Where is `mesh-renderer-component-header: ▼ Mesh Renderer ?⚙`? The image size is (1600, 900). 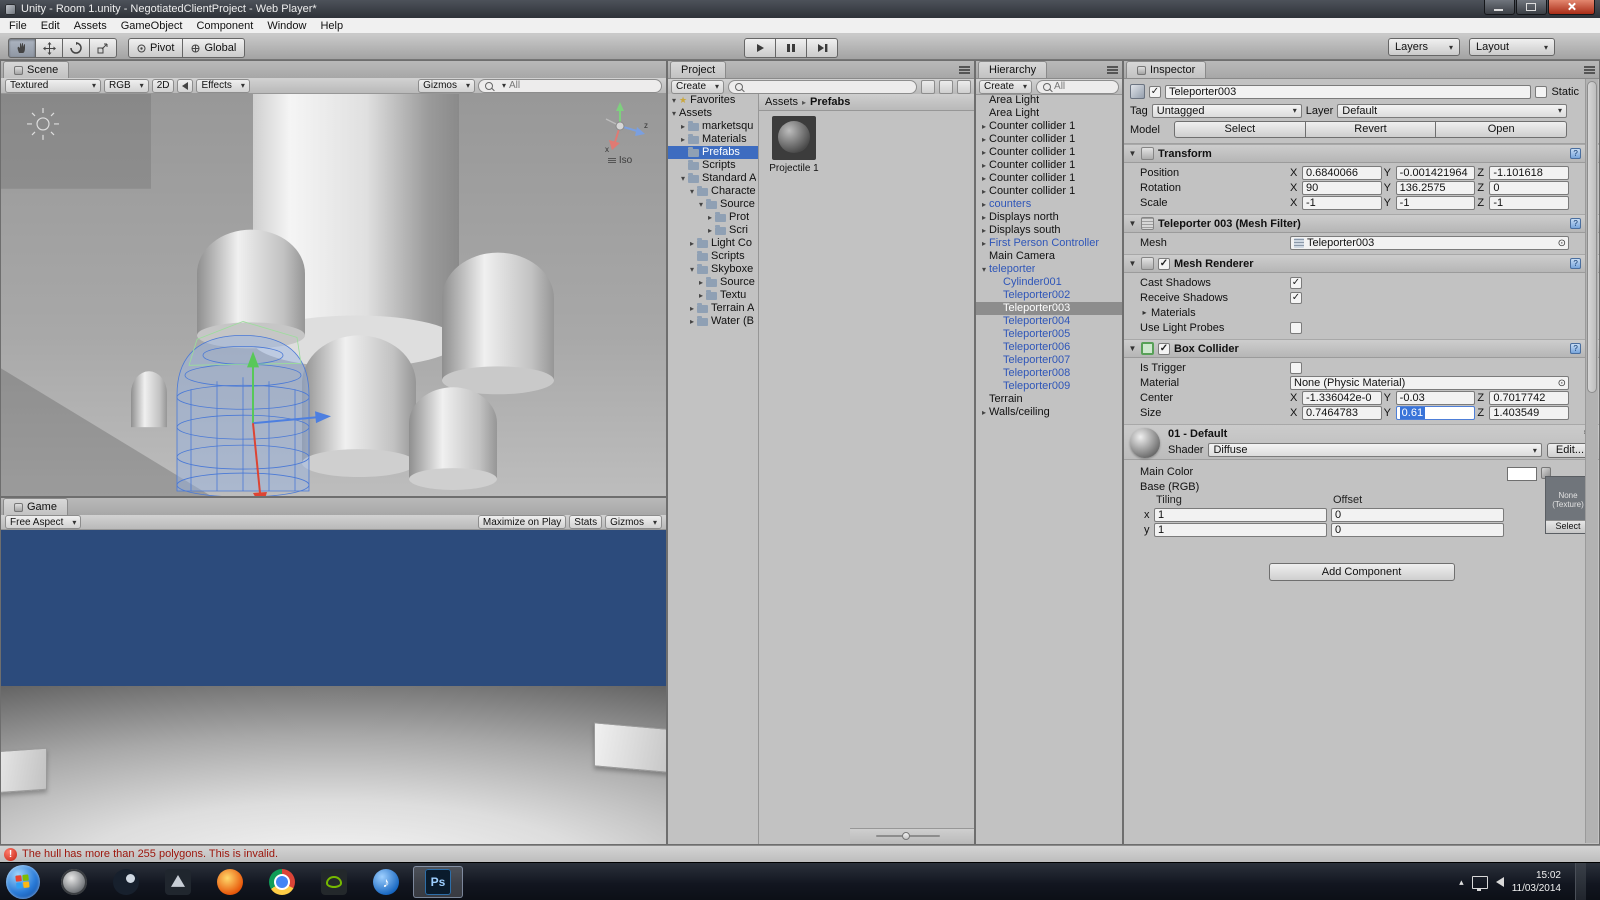 mesh-renderer-component-header: ▼ Mesh Renderer ?⚙ is located at coordinates (1361, 263).